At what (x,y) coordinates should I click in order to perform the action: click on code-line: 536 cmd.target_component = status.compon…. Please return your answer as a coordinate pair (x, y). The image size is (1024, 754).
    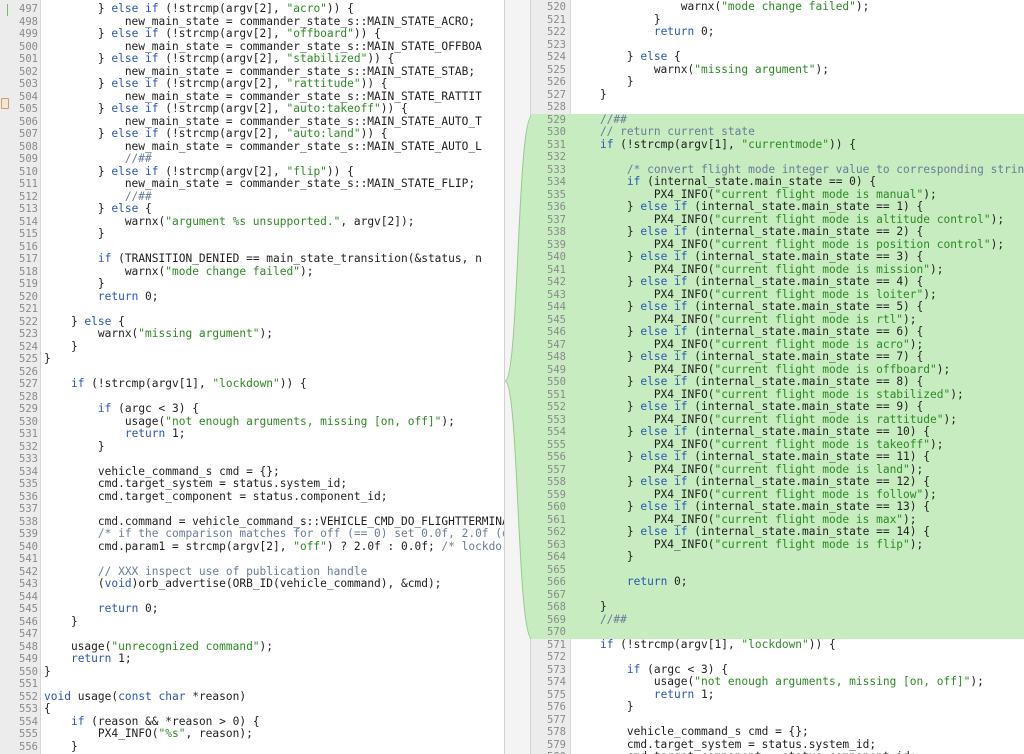
    Looking at the image, I should click on (252, 497).